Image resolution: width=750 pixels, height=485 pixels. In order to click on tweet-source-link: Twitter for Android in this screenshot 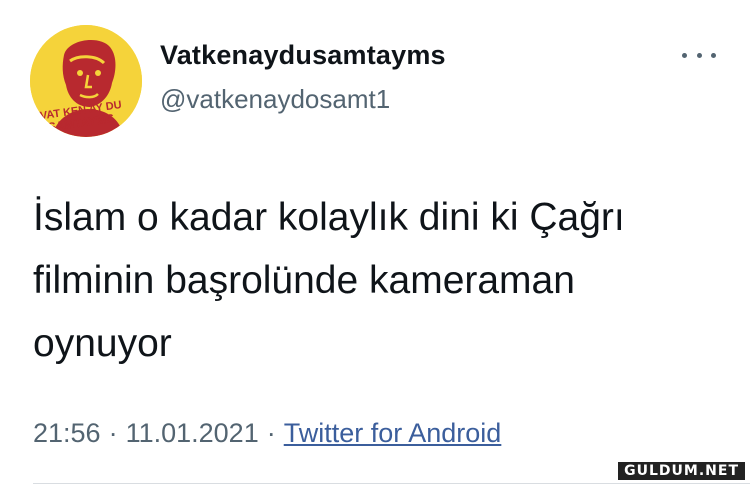, I will do `click(393, 433)`.